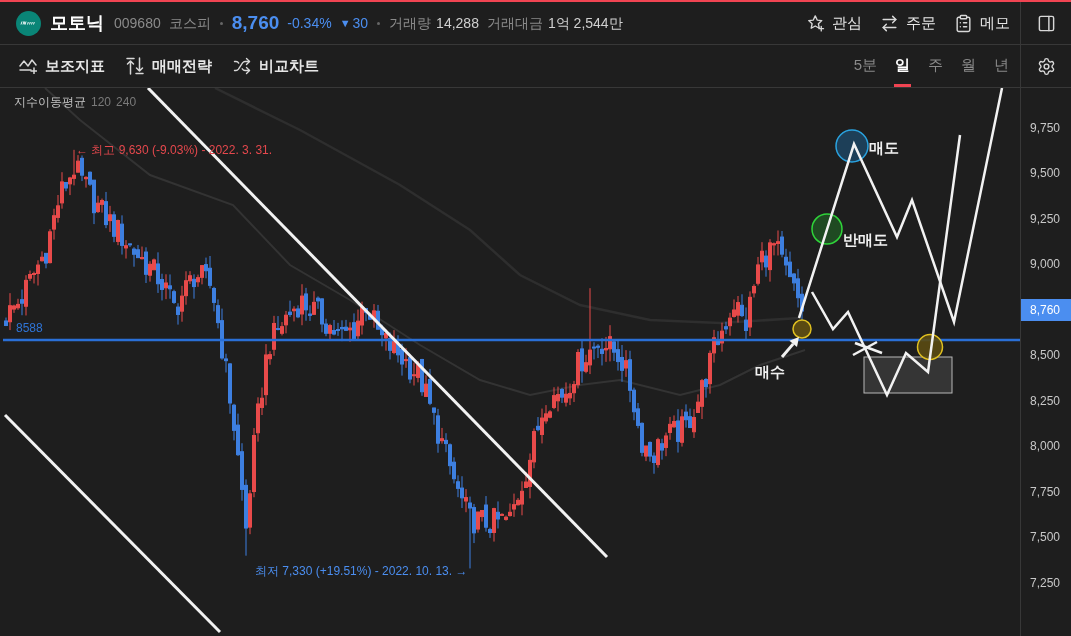 This screenshot has width=1071, height=636. Describe the element at coordinates (126, 102) in the screenshot. I see `legend-period: 240` at that location.